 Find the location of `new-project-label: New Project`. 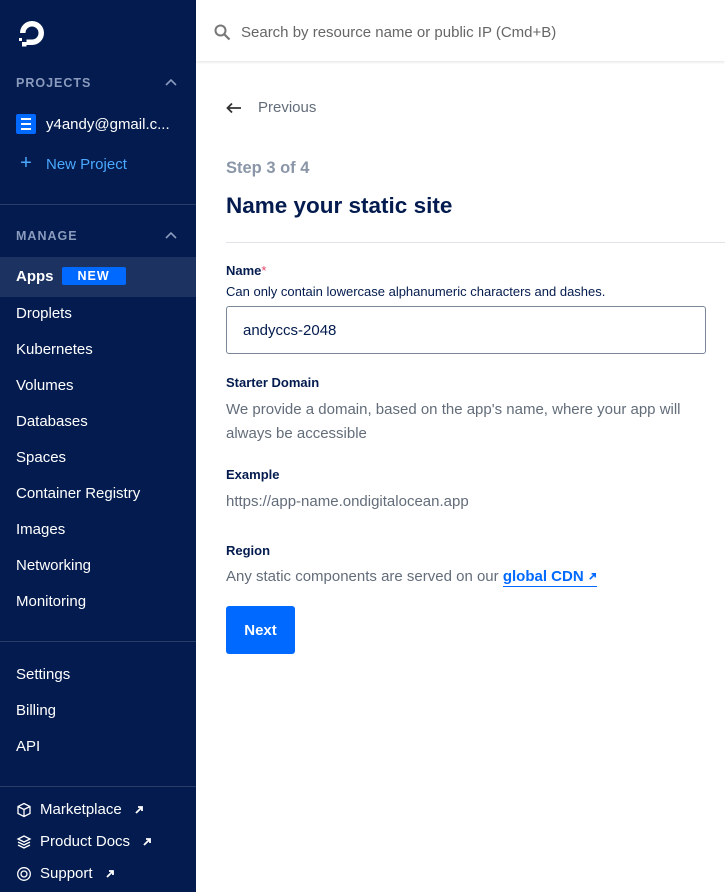

new-project-label: New Project is located at coordinates (86, 164).